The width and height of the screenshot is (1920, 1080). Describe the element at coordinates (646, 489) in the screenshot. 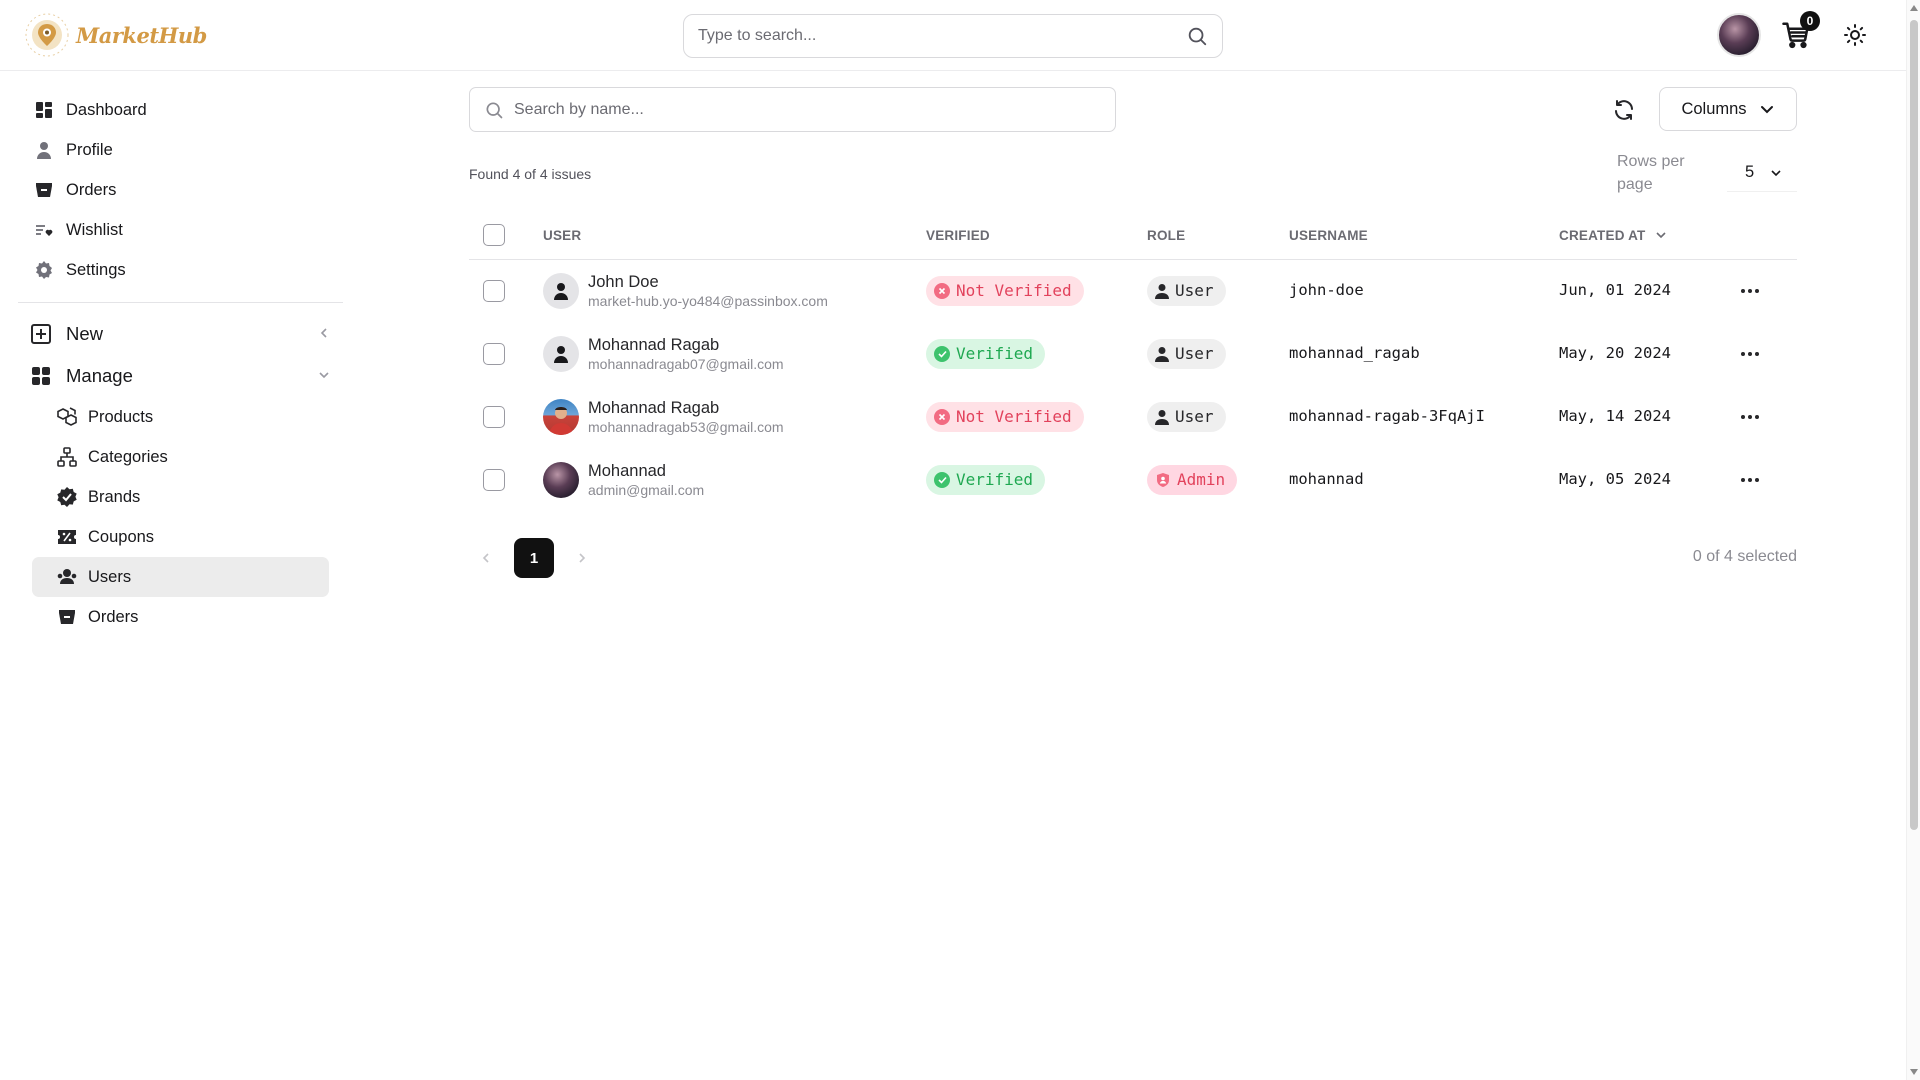

I see `user-email: admin@gmail.com` at that location.